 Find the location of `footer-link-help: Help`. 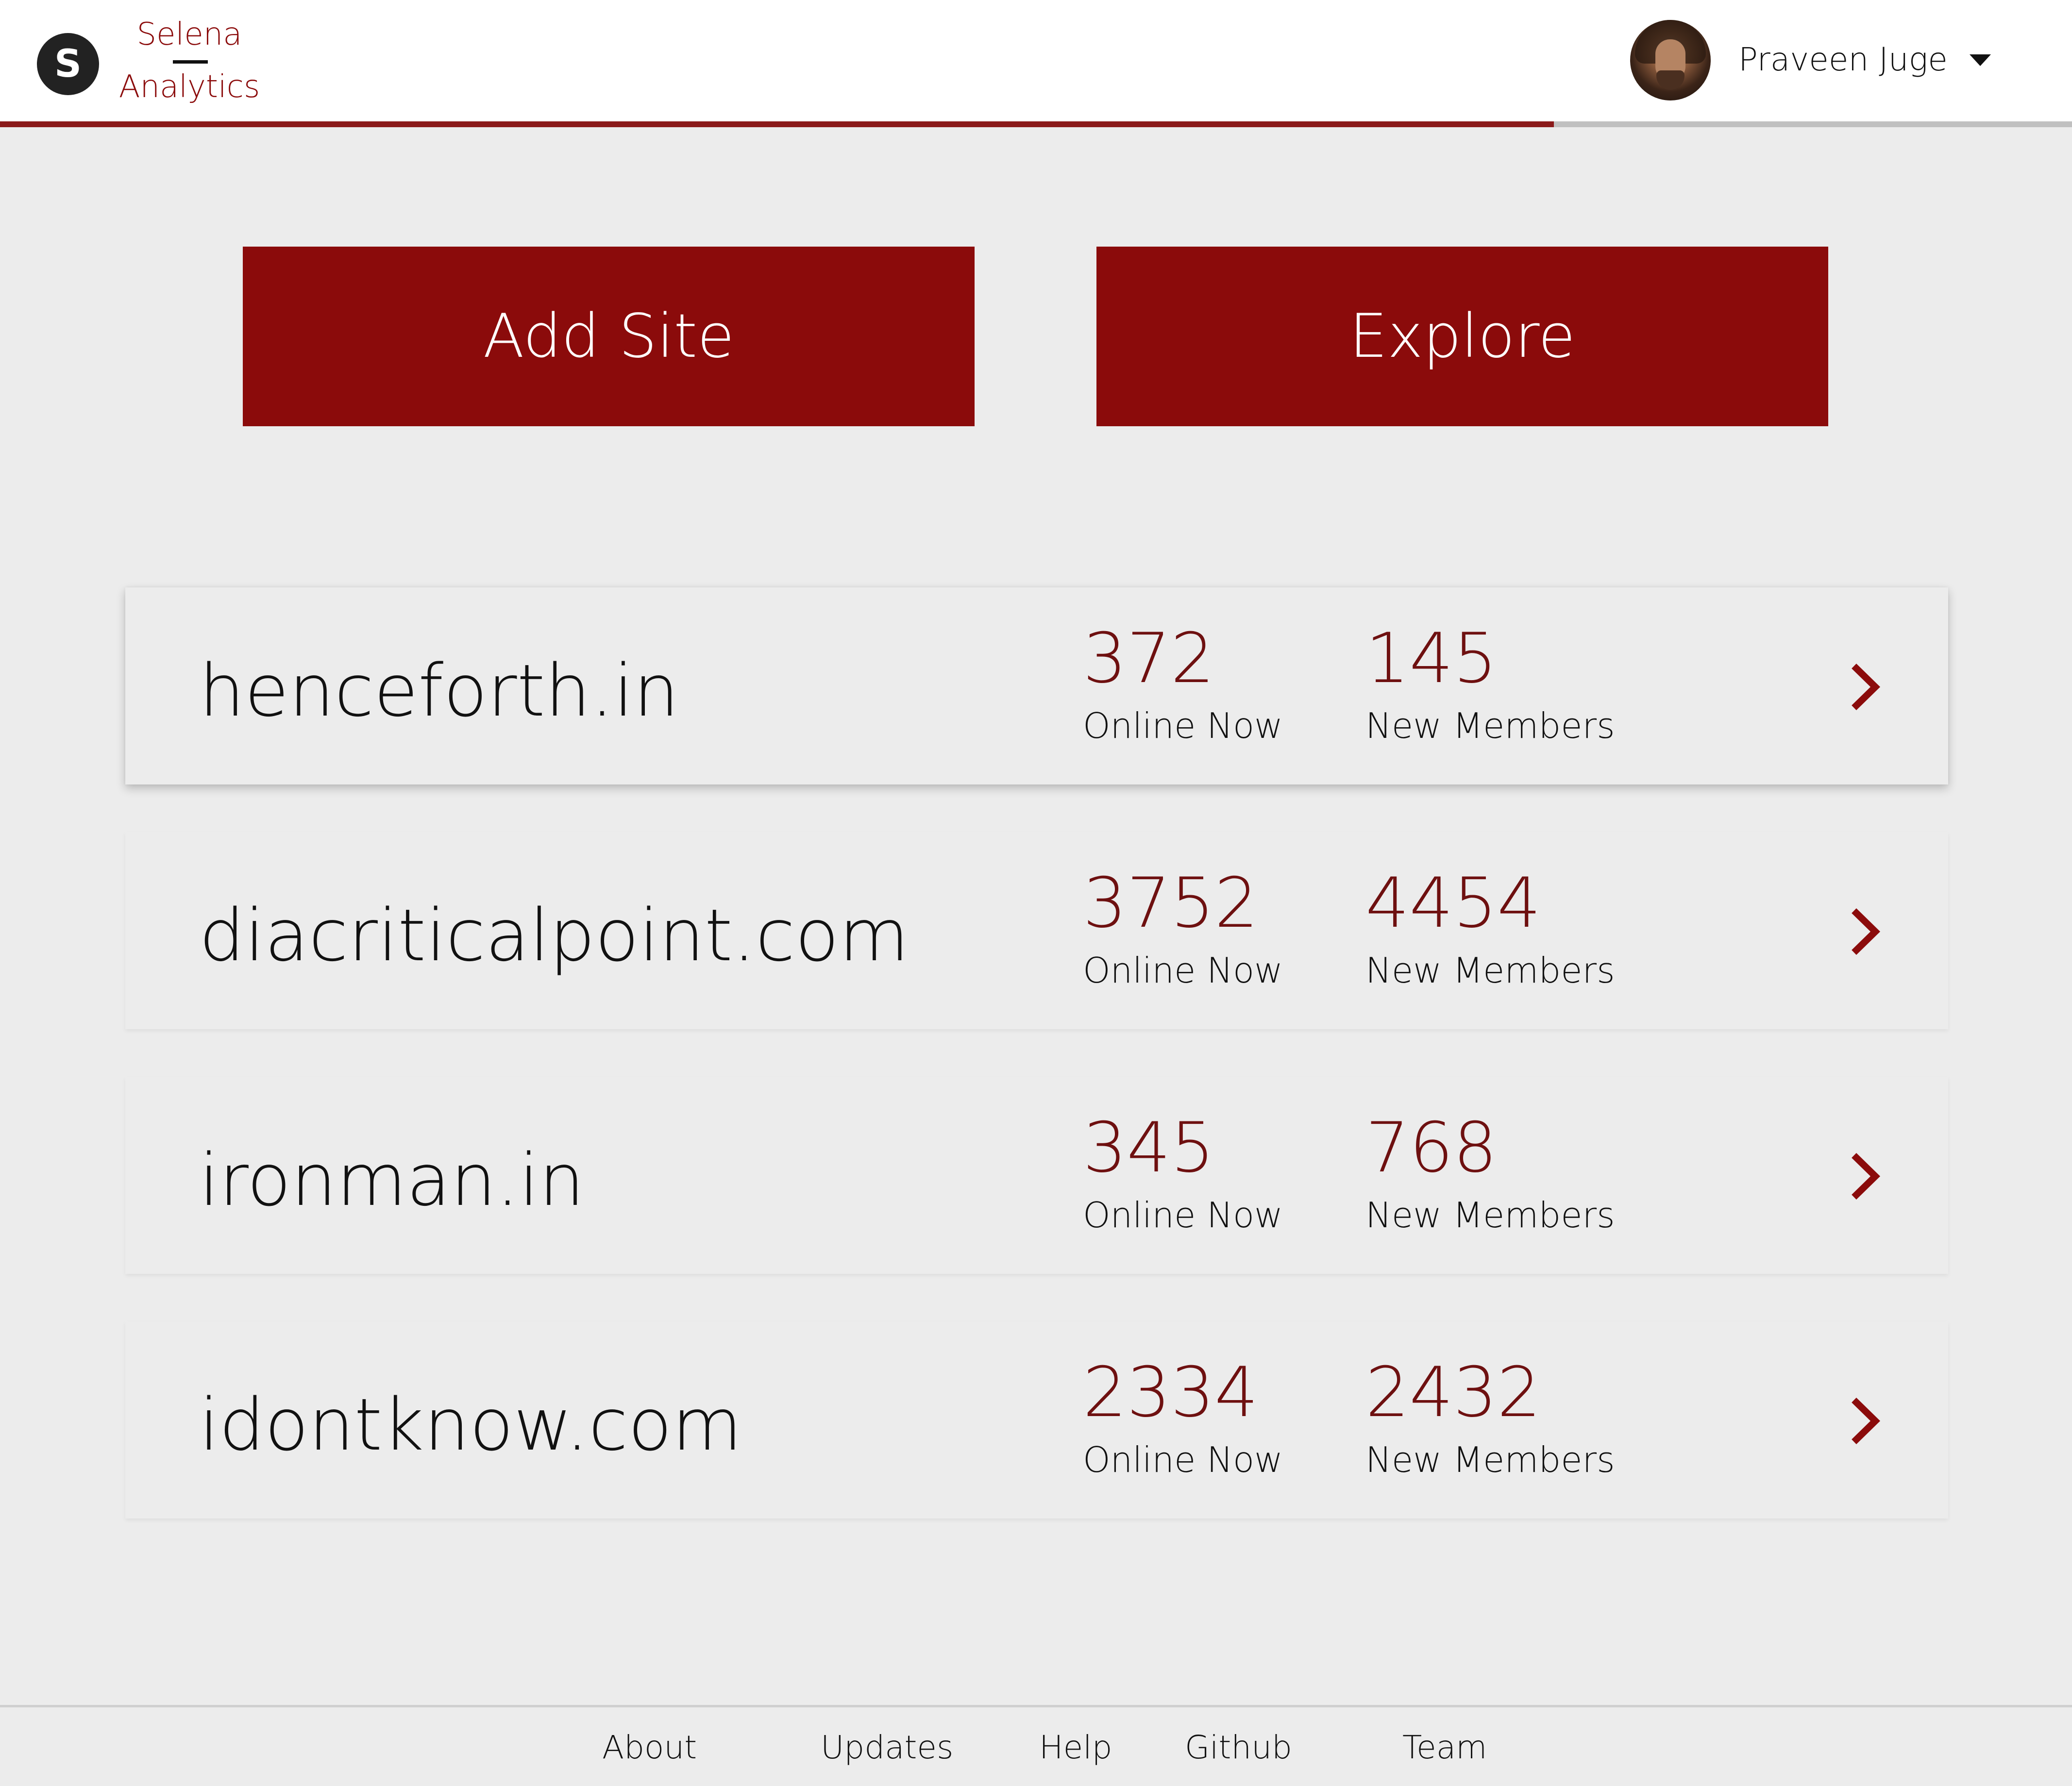

footer-link-help: Help is located at coordinates (1075, 1747).